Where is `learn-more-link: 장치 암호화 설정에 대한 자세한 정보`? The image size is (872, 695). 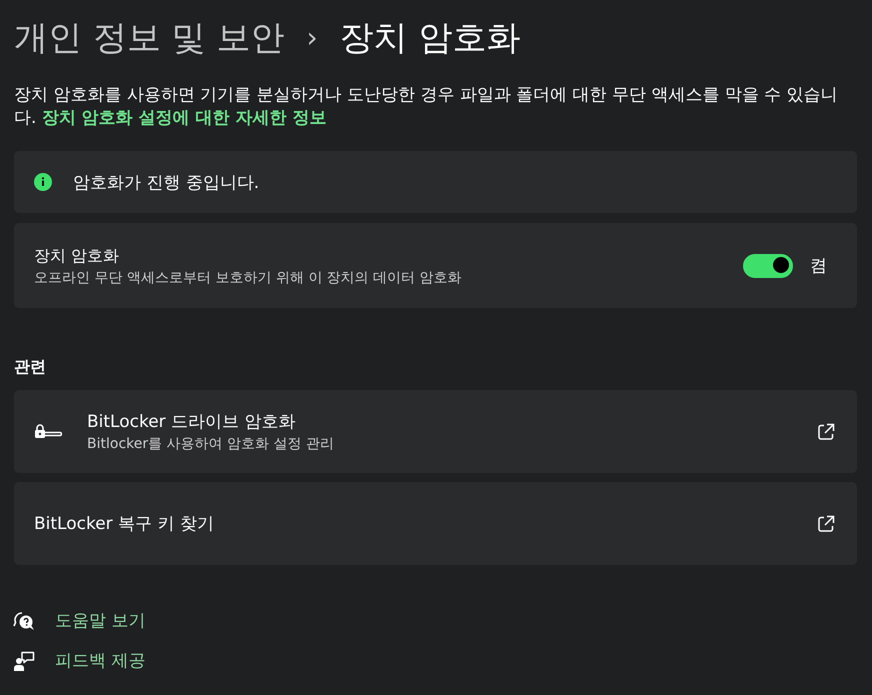 learn-more-link: 장치 암호화 설정에 대한 자세한 정보 is located at coordinates (184, 118).